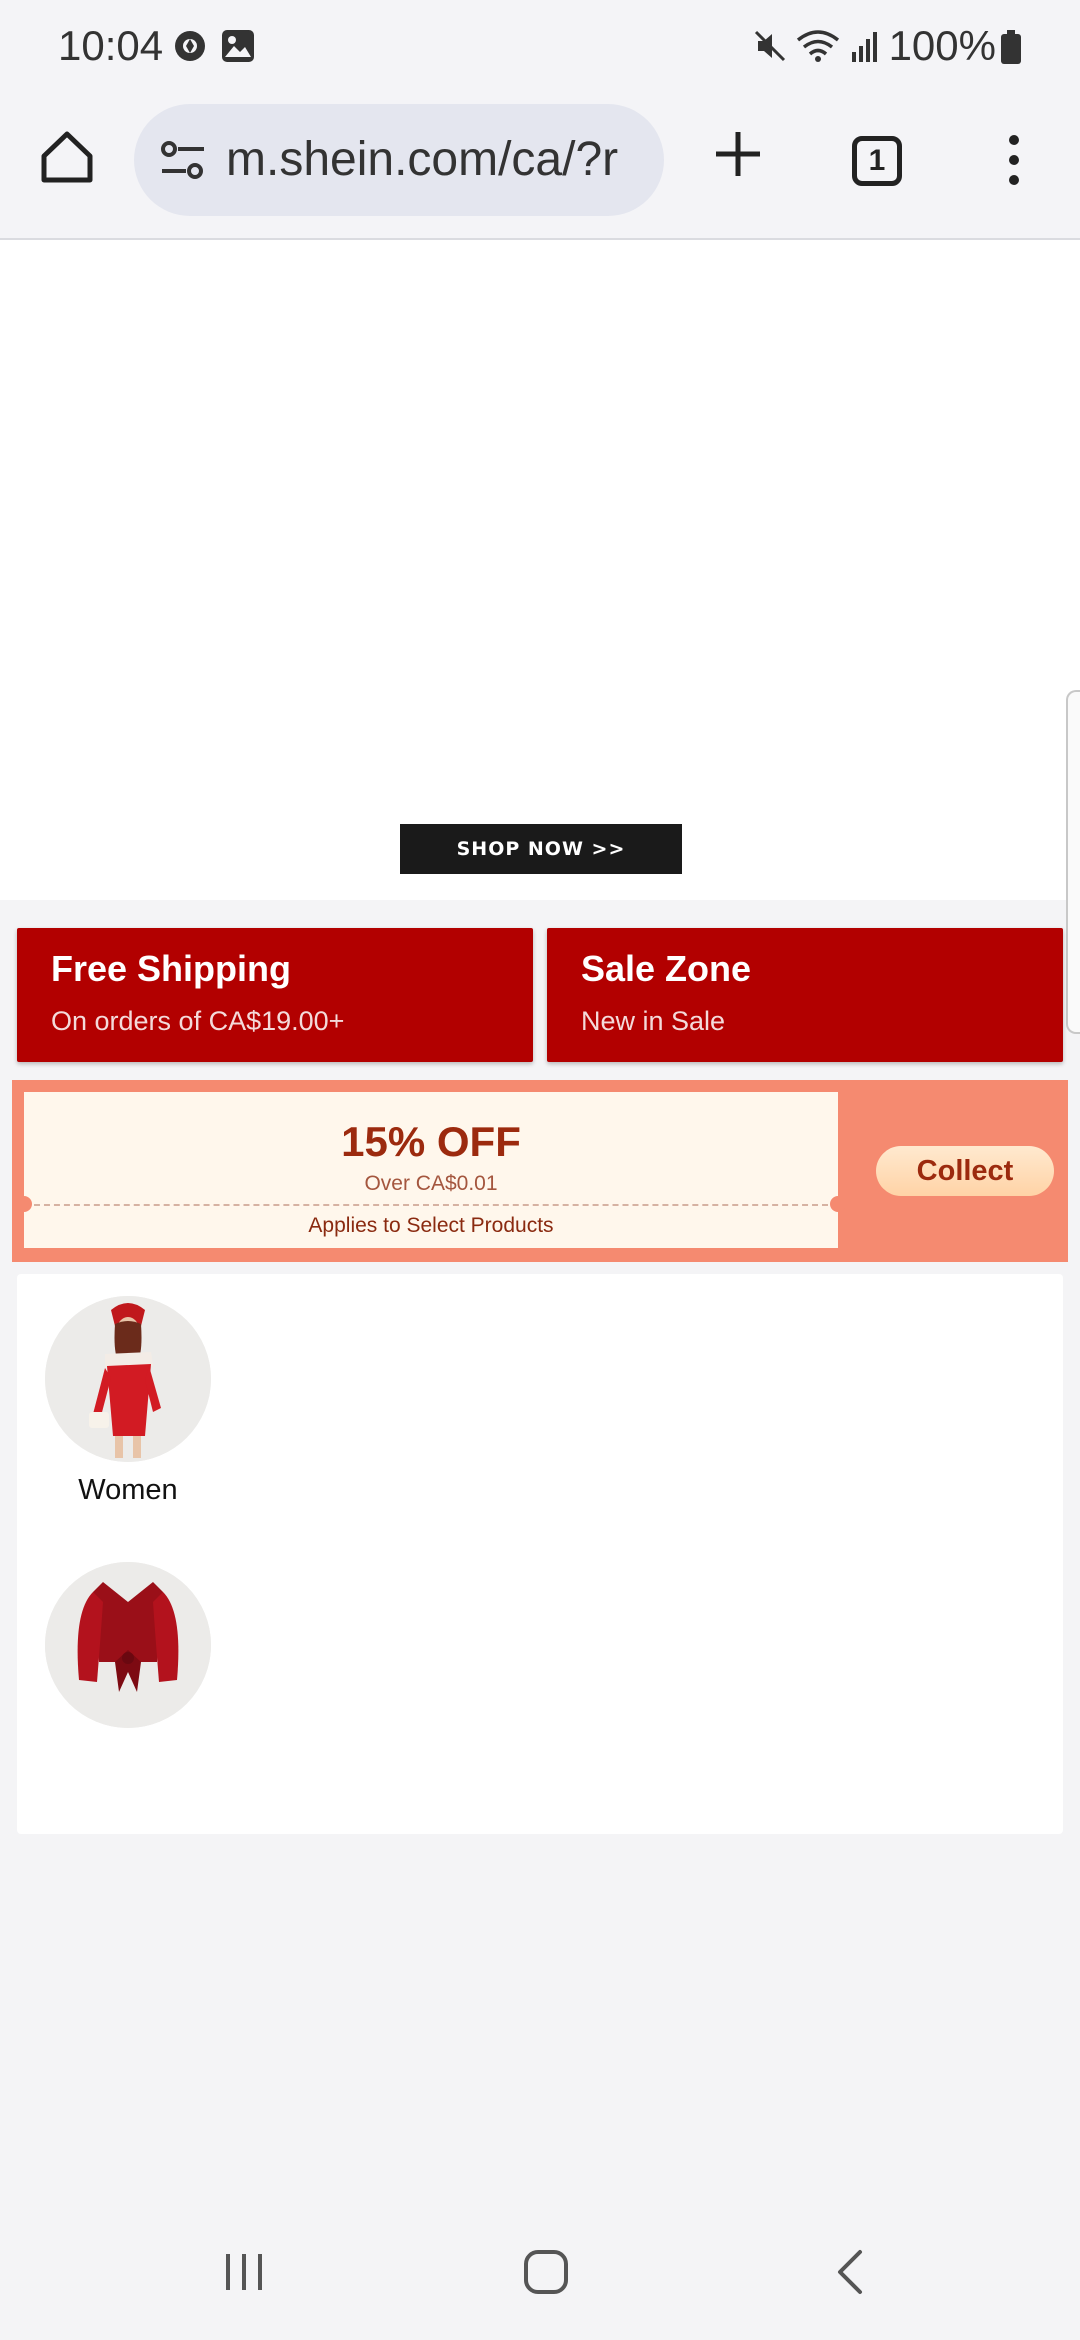  What do you see at coordinates (128, 1490) in the screenshot?
I see `category-label: Women` at bounding box center [128, 1490].